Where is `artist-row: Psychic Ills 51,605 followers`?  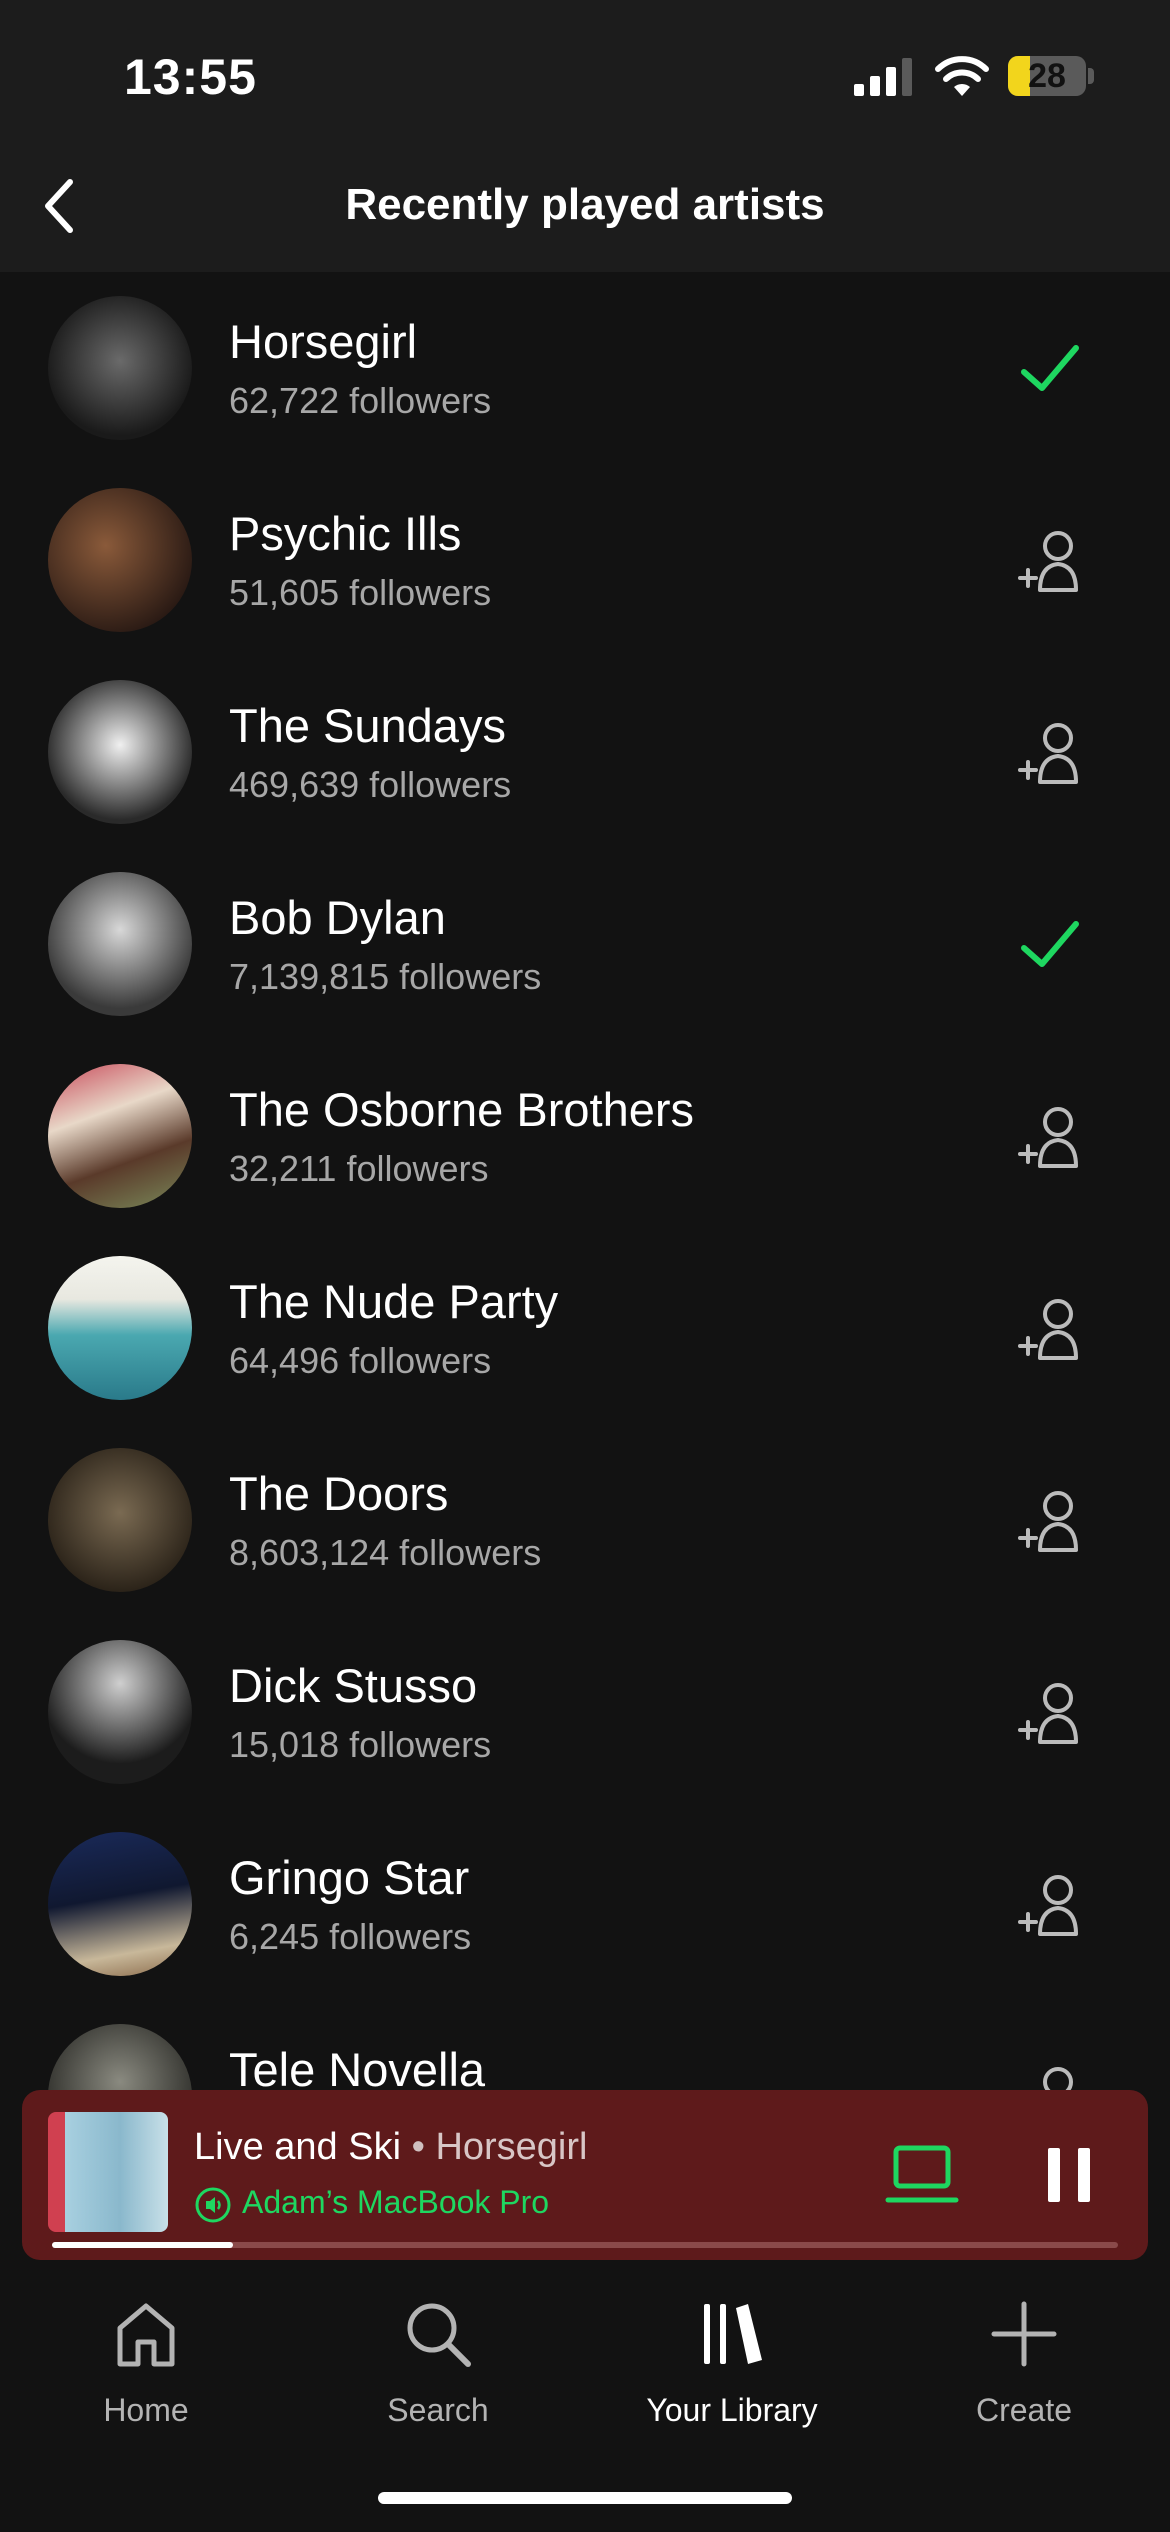
artist-row: Psychic Ills 51,605 followers is located at coordinates (585, 560).